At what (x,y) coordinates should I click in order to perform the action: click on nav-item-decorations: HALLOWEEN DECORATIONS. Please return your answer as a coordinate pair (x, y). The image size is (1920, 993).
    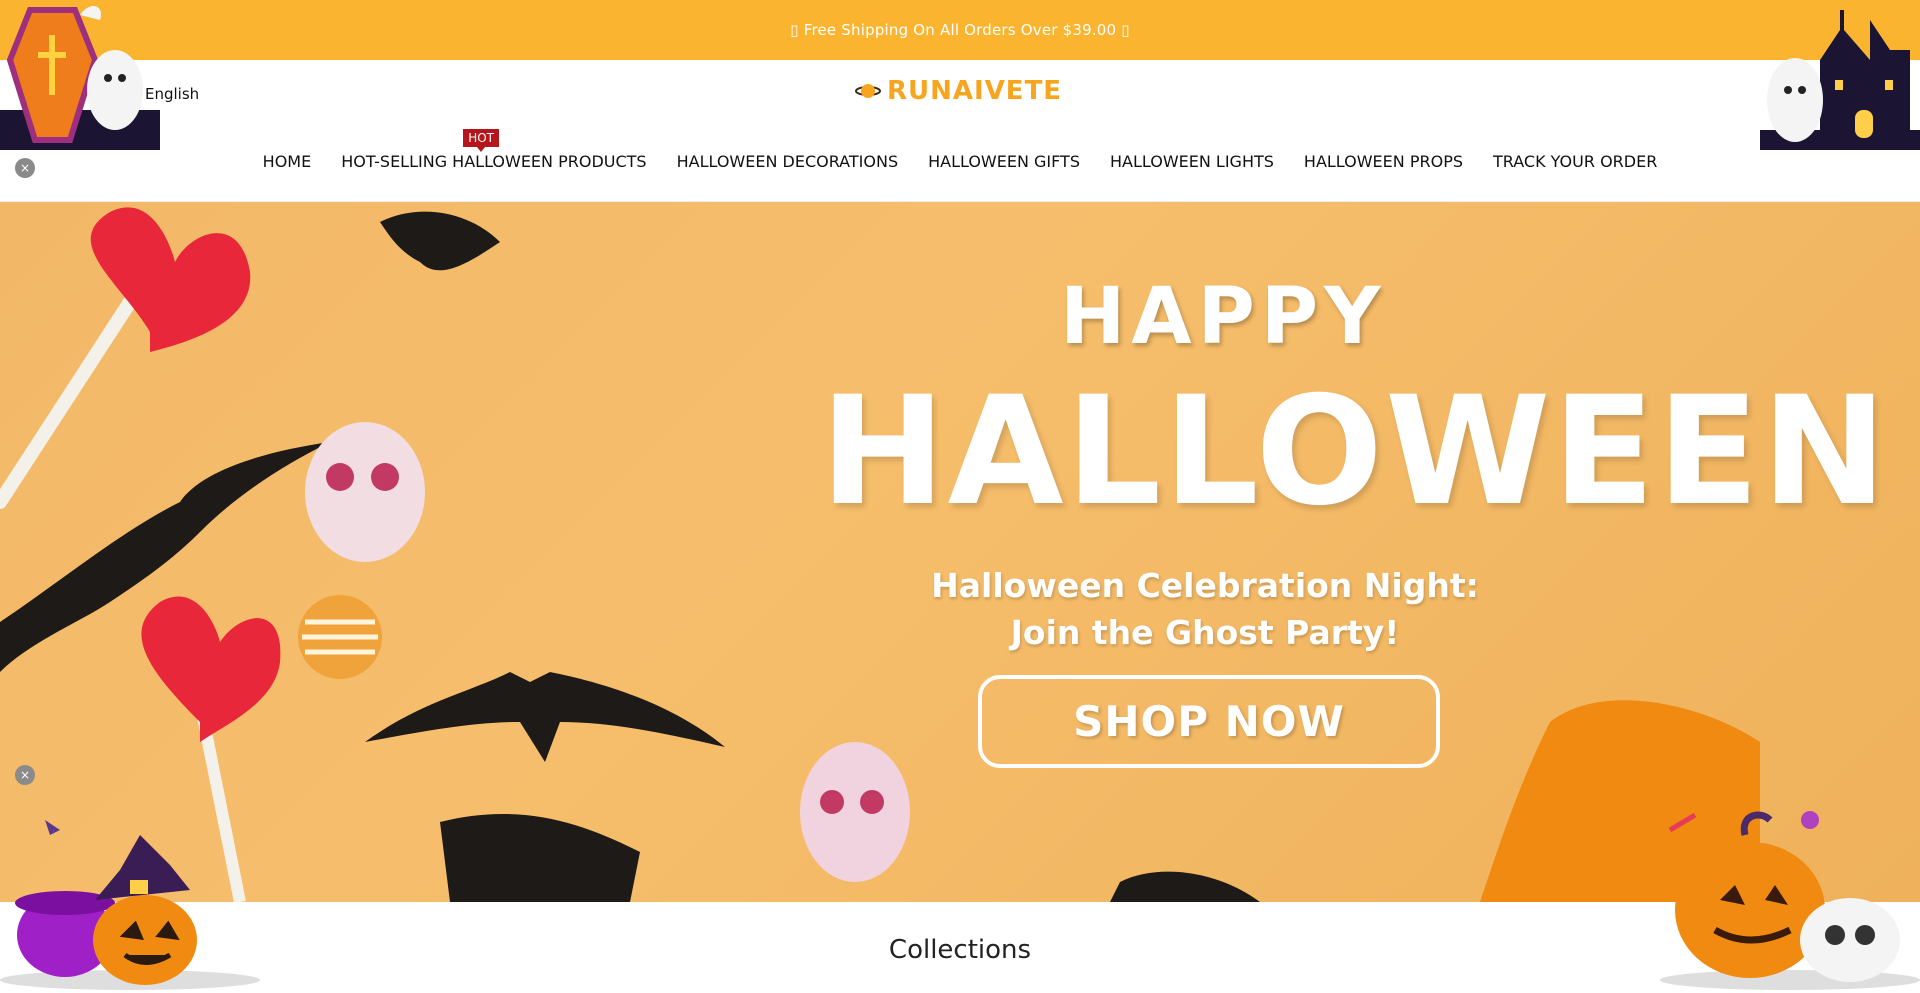
    Looking at the image, I should click on (788, 161).